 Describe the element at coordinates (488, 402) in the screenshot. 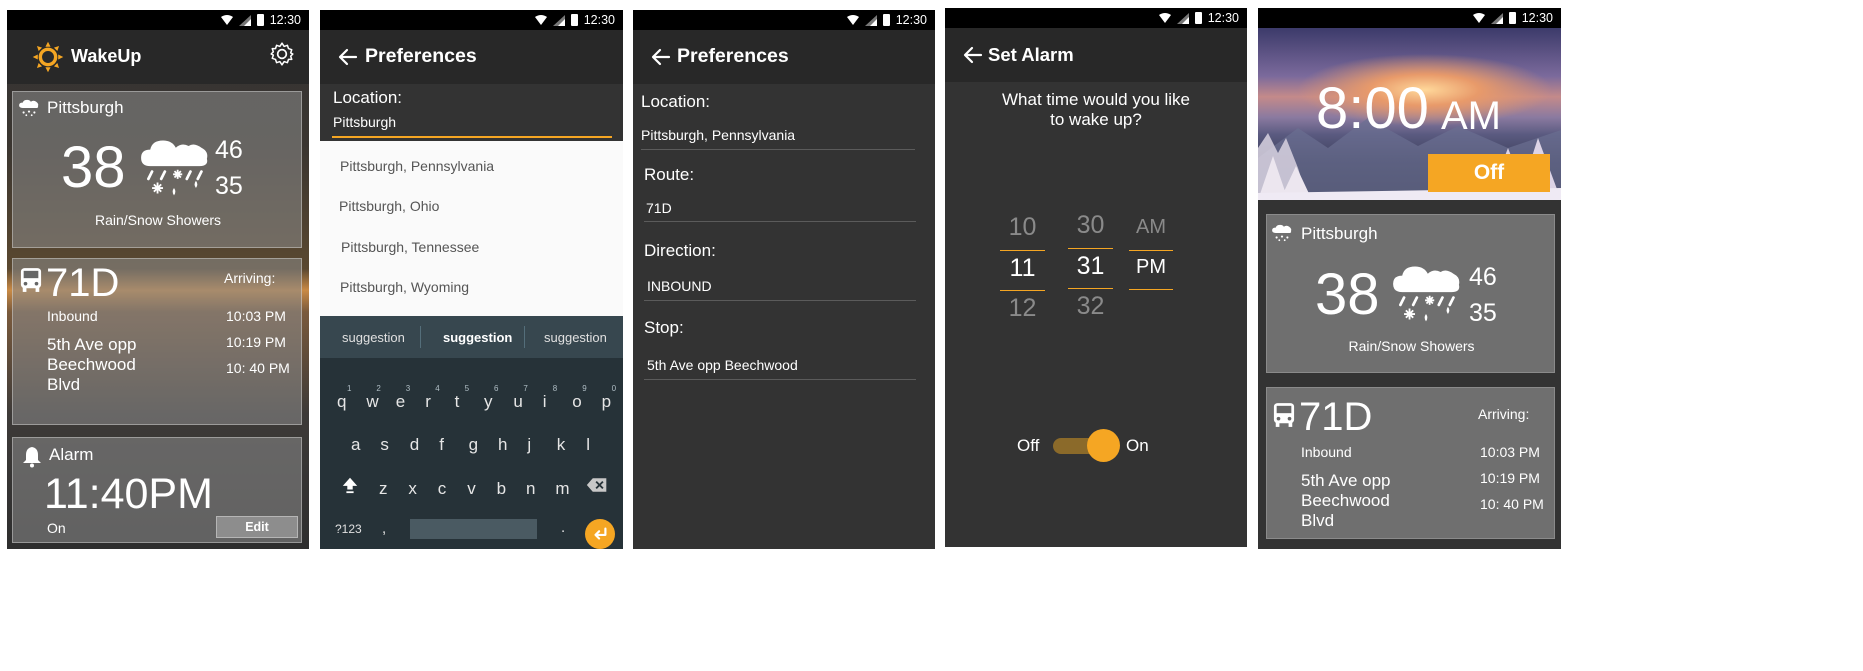

I see `key-y: y` at that location.